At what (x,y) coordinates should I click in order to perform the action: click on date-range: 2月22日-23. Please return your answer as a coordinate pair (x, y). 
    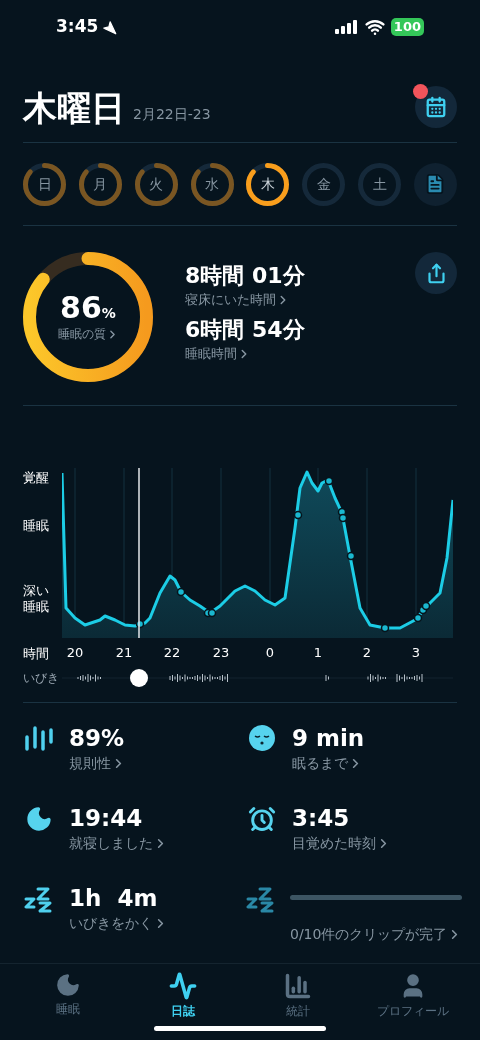
    Looking at the image, I should click on (172, 115).